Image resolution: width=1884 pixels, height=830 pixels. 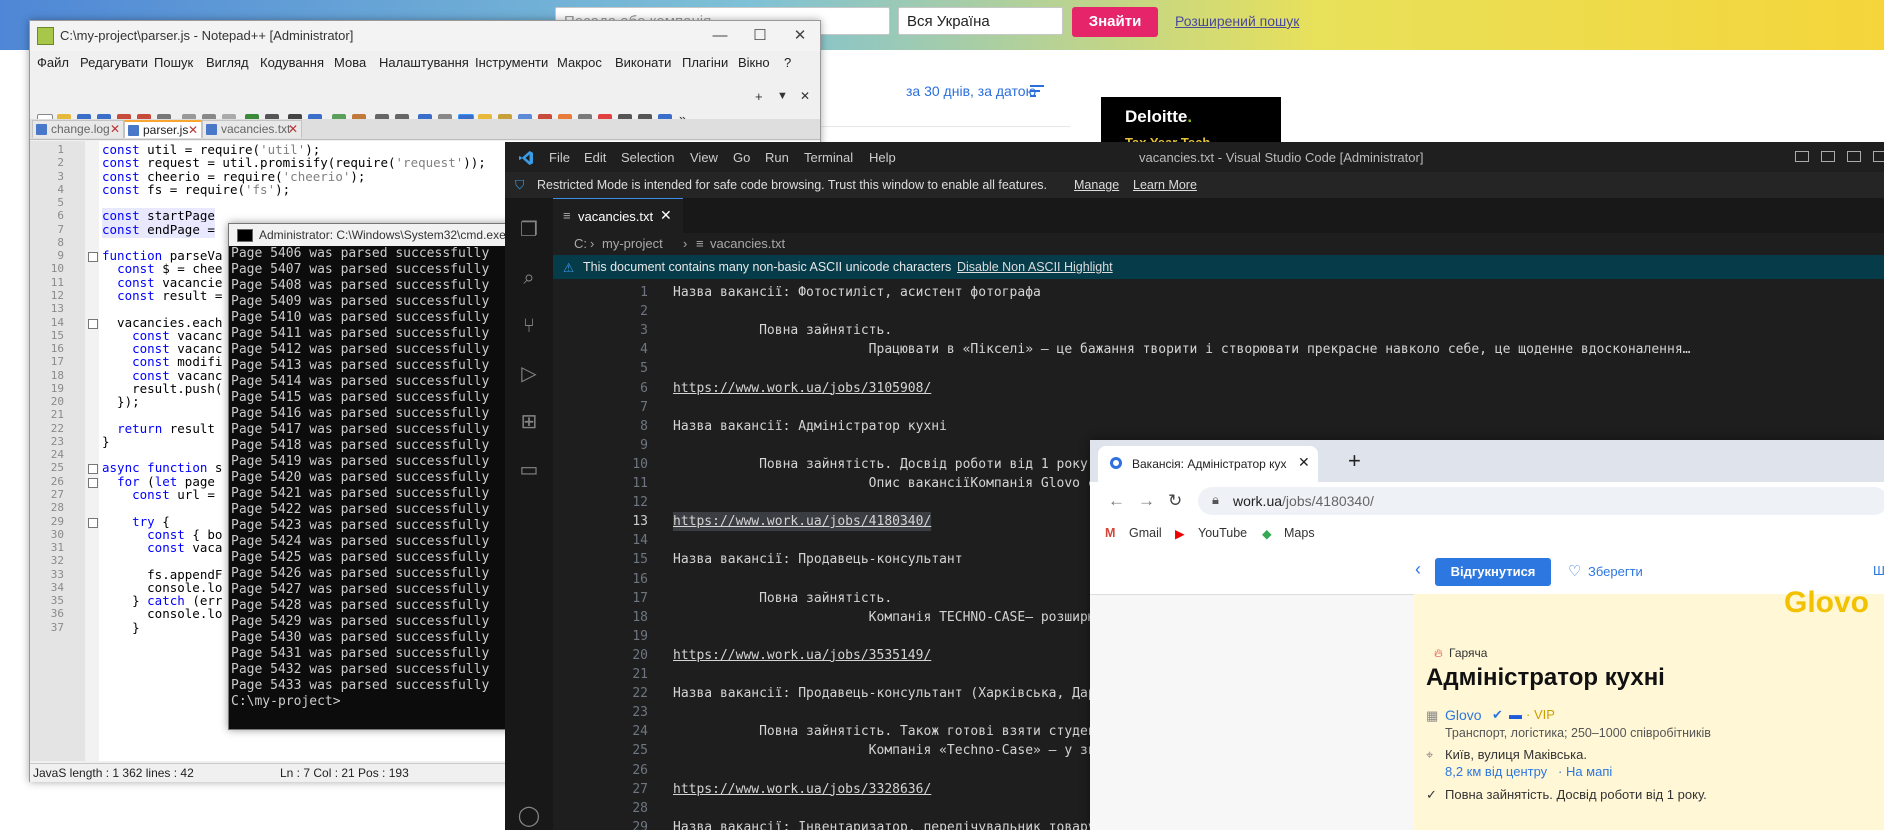 What do you see at coordinates (1165, 185) in the screenshot?
I see `learn-more-link: Learn More` at bounding box center [1165, 185].